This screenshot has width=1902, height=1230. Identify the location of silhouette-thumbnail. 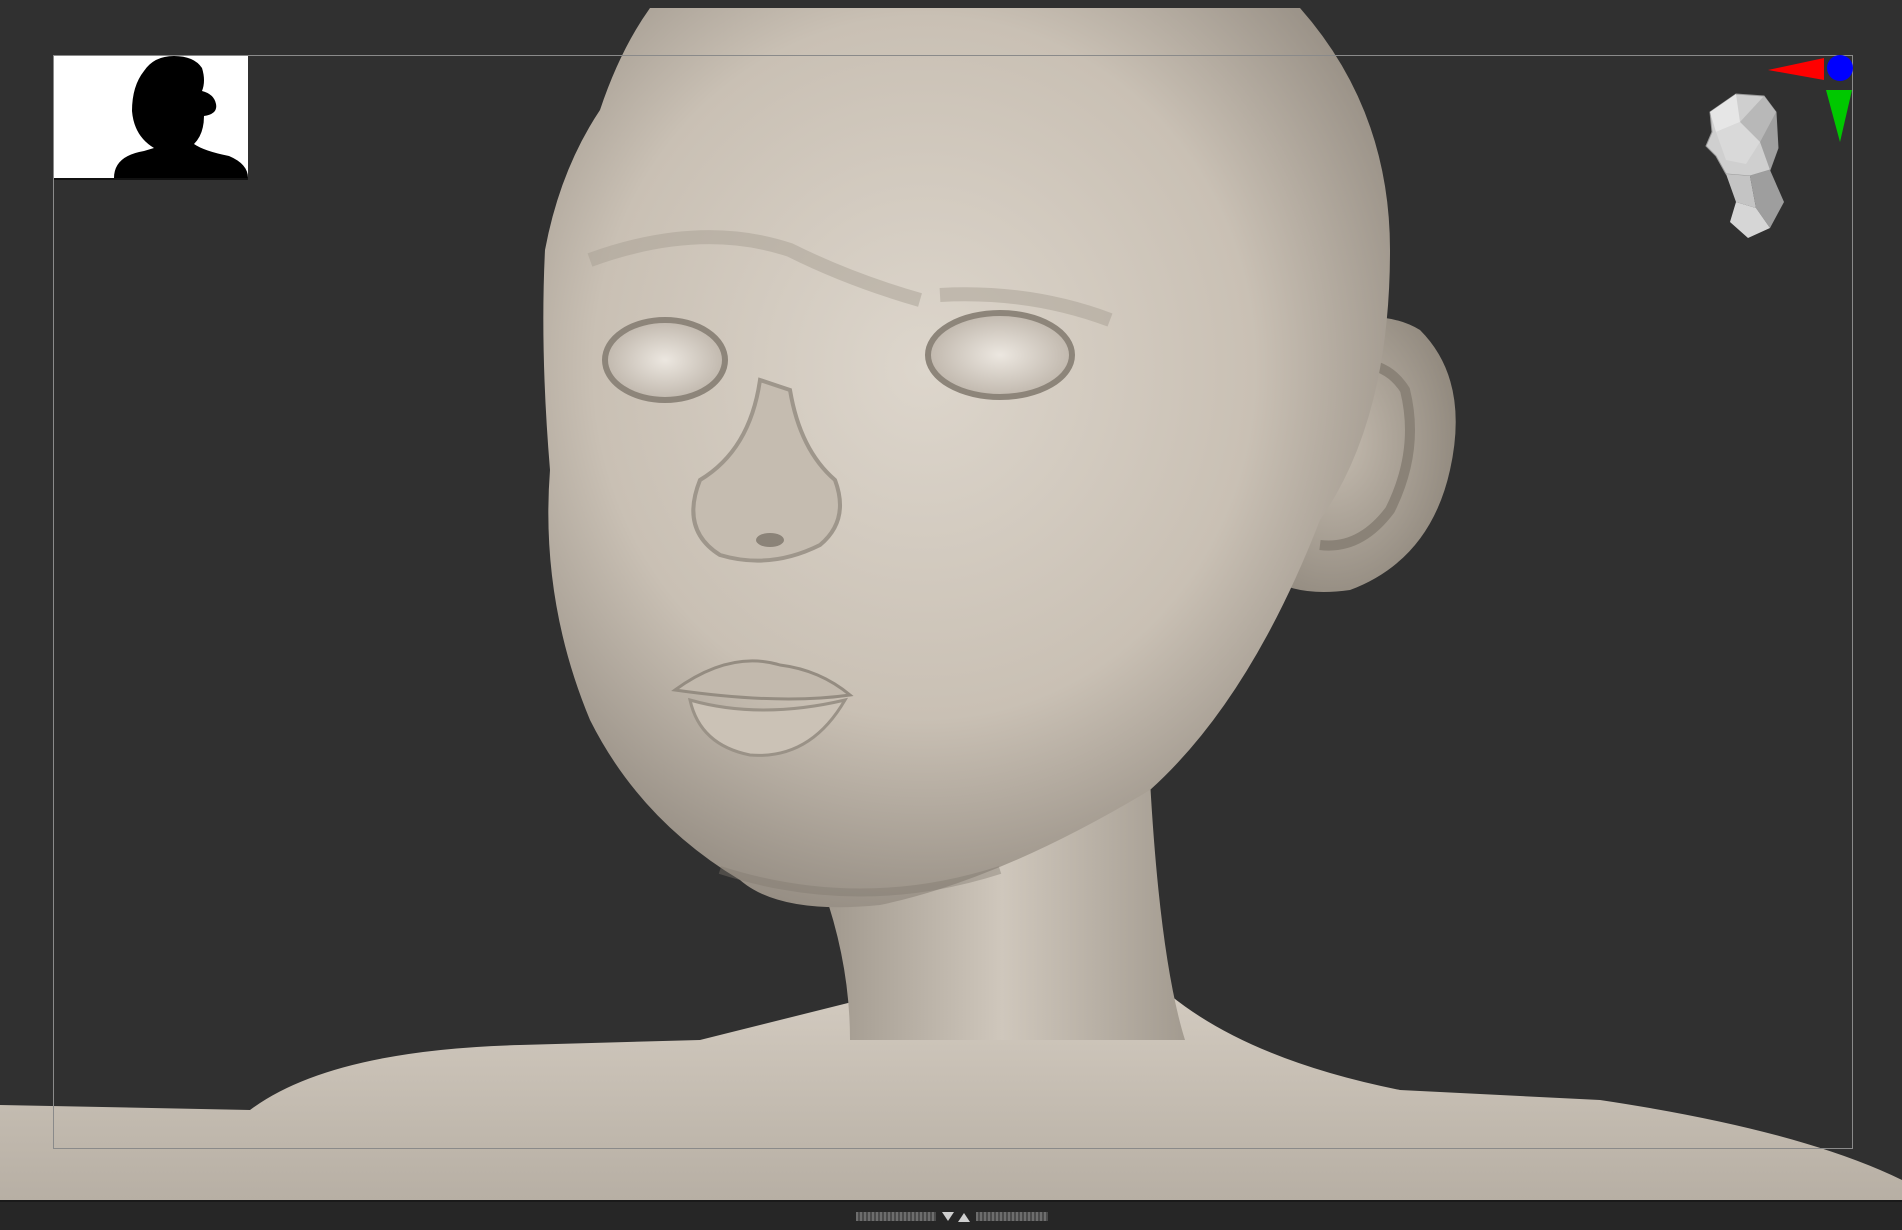
(151, 118).